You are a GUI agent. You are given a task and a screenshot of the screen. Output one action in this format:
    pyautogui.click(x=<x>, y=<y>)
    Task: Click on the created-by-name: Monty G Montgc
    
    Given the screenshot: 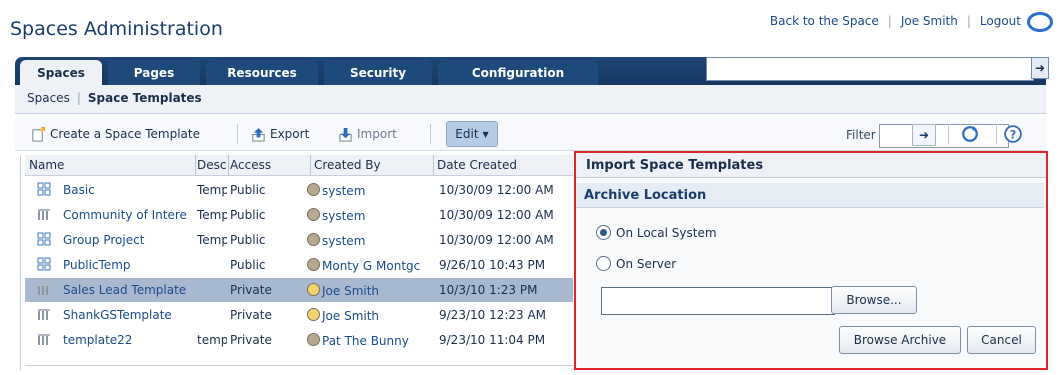 What is the action you would take?
    pyautogui.click(x=371, y=266)
    